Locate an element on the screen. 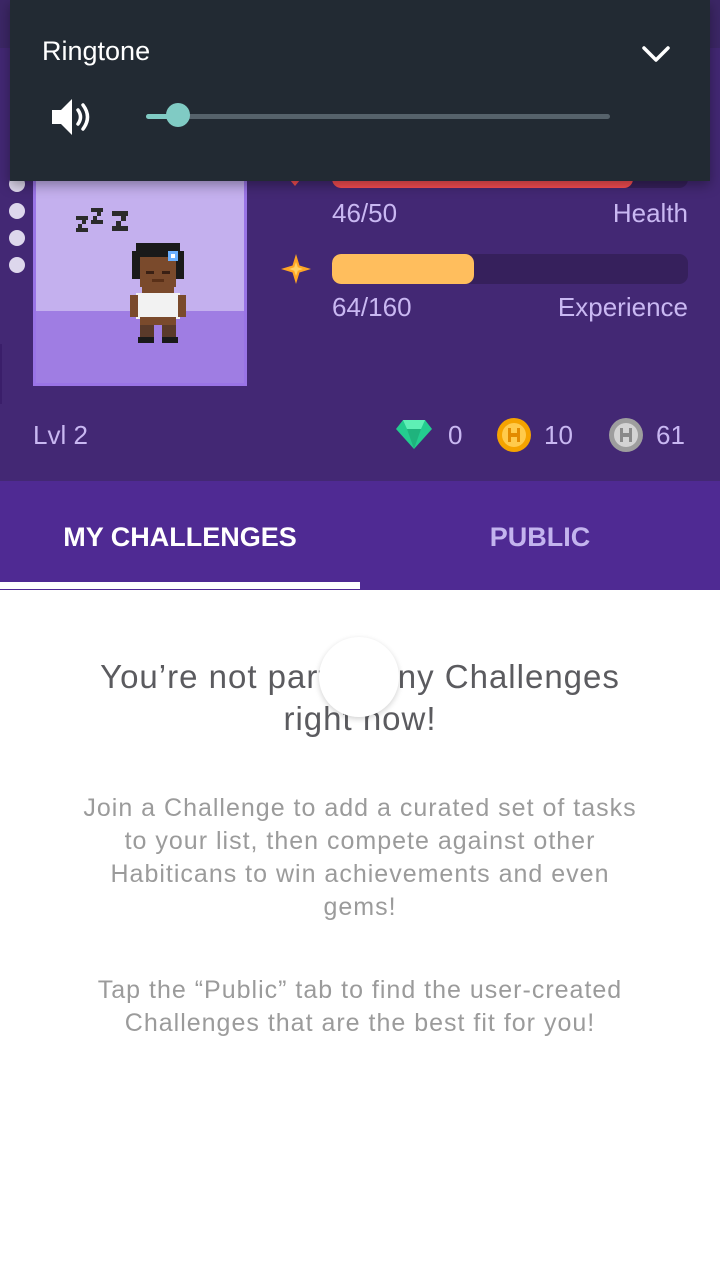 The width and height of the screenshot is (720, 1280). volume-slider-thumb is located at coordinates (178, 115).